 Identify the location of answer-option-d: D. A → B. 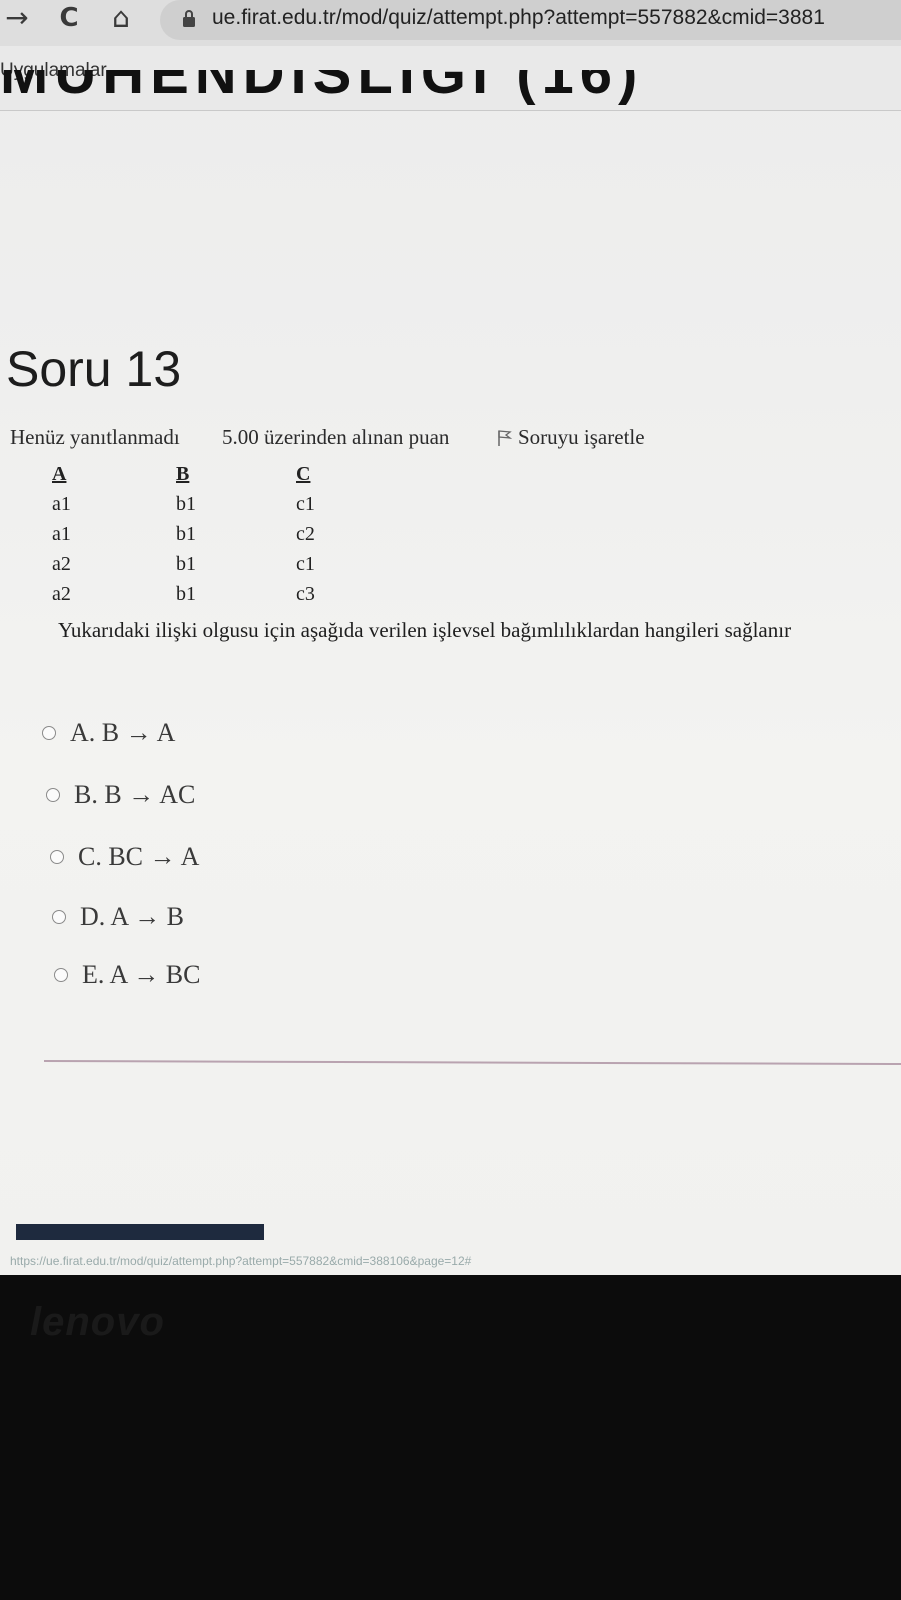
(118, 917).